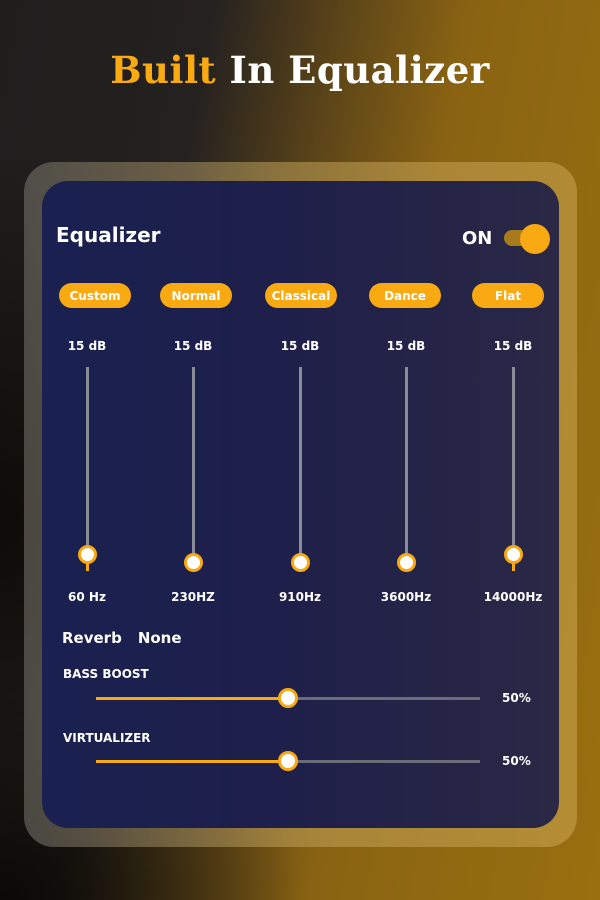  I want to click on band-frequency-label: 910Hz, so click(300, 597).